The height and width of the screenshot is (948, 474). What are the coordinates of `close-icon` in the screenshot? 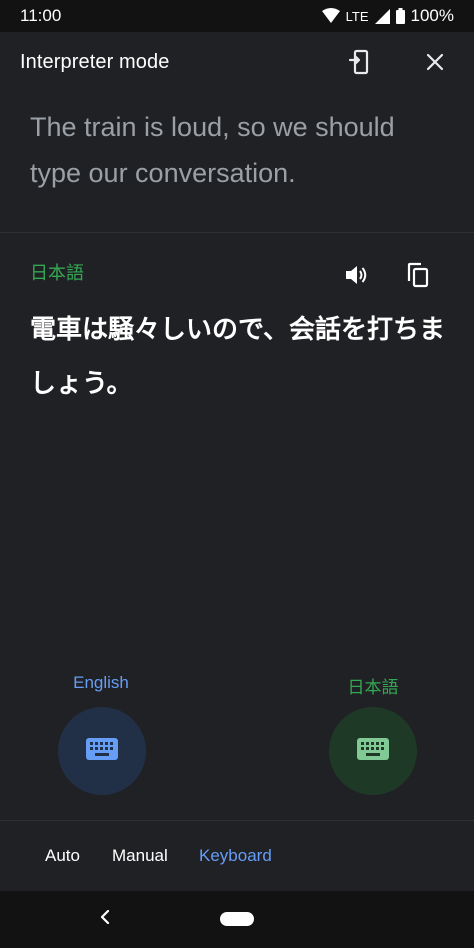 It's located at (435, 64).